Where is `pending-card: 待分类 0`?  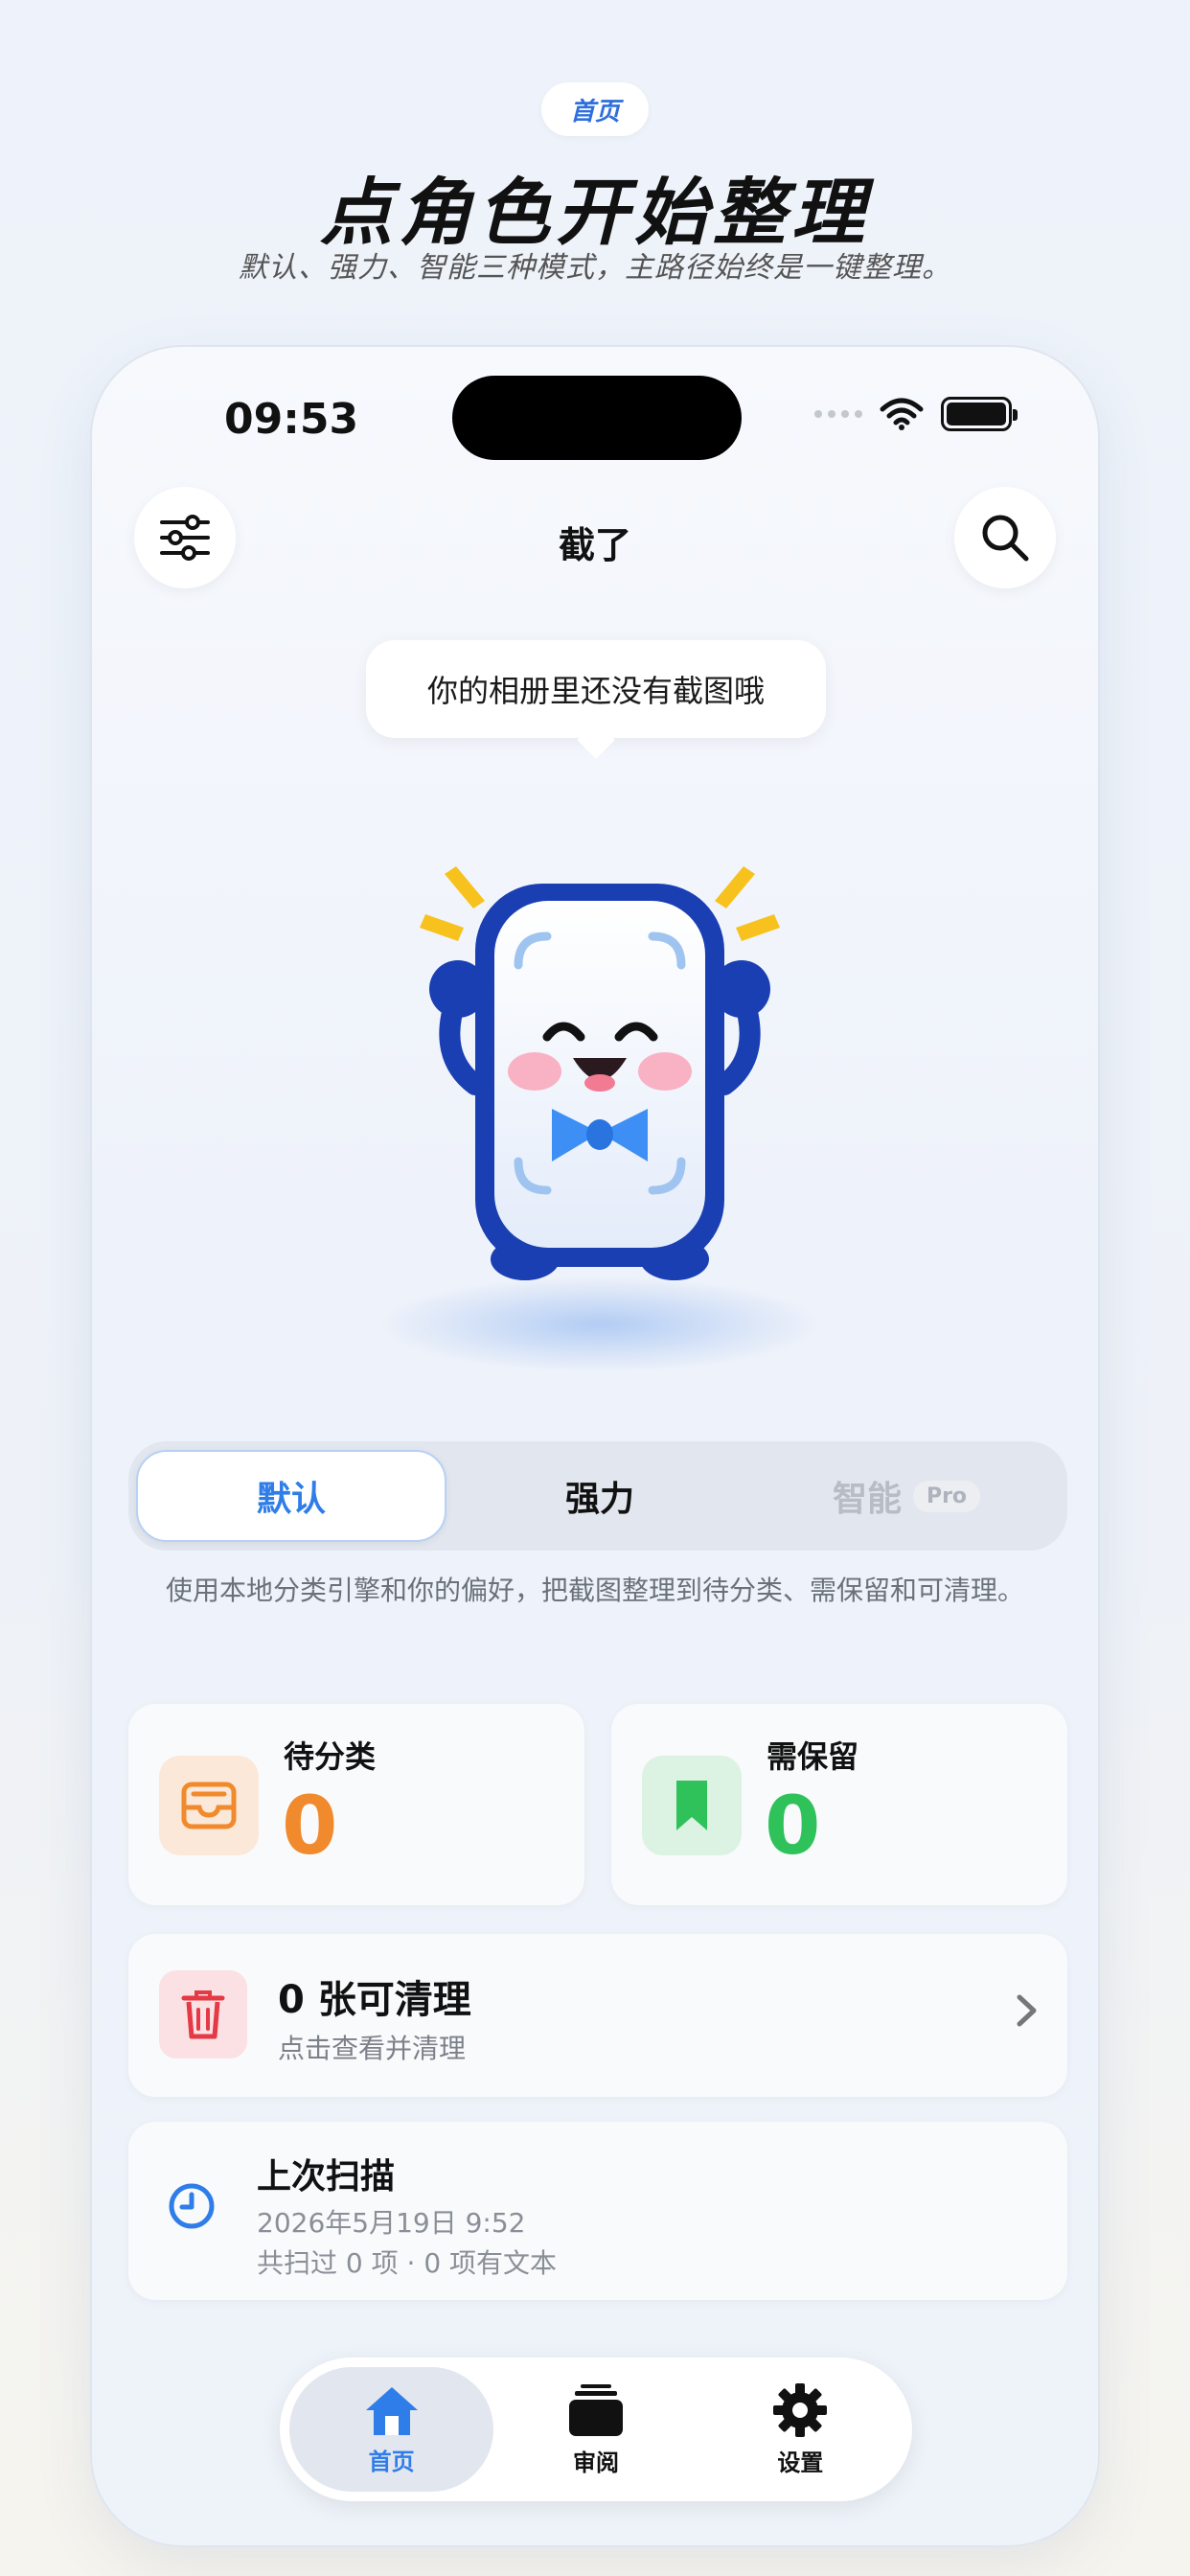
pending-card: 待分类 0 is located at coordinates (356, 1805).